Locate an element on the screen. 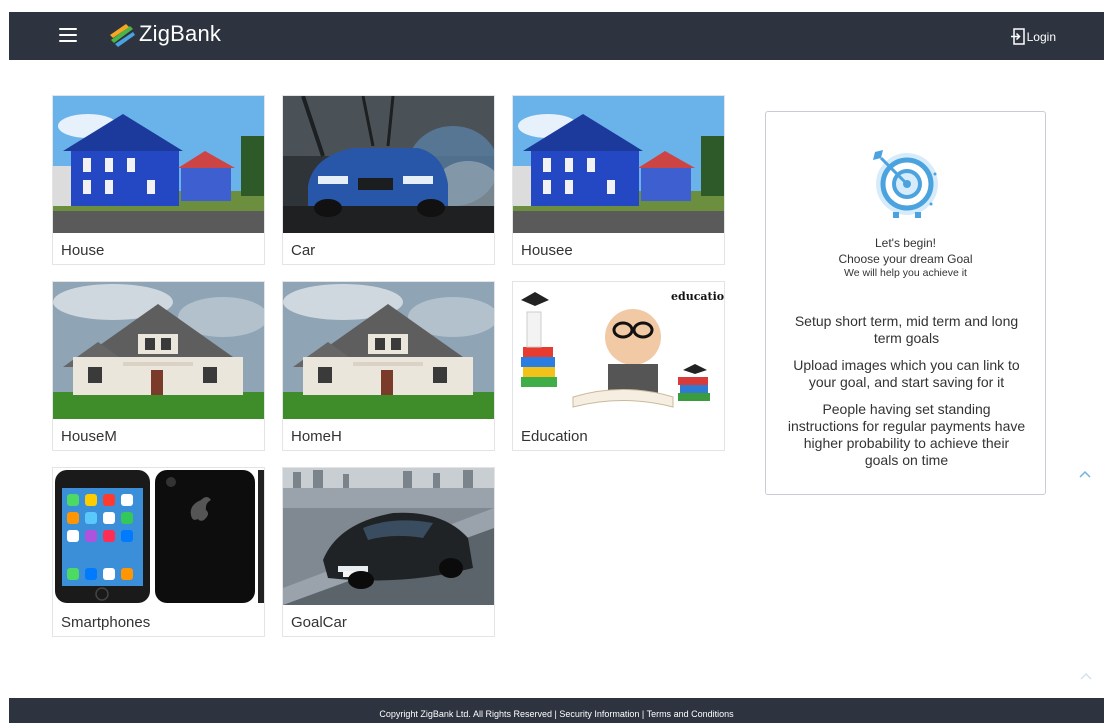  goal-card-housem: HouseM is located at coordinates (158, 366).